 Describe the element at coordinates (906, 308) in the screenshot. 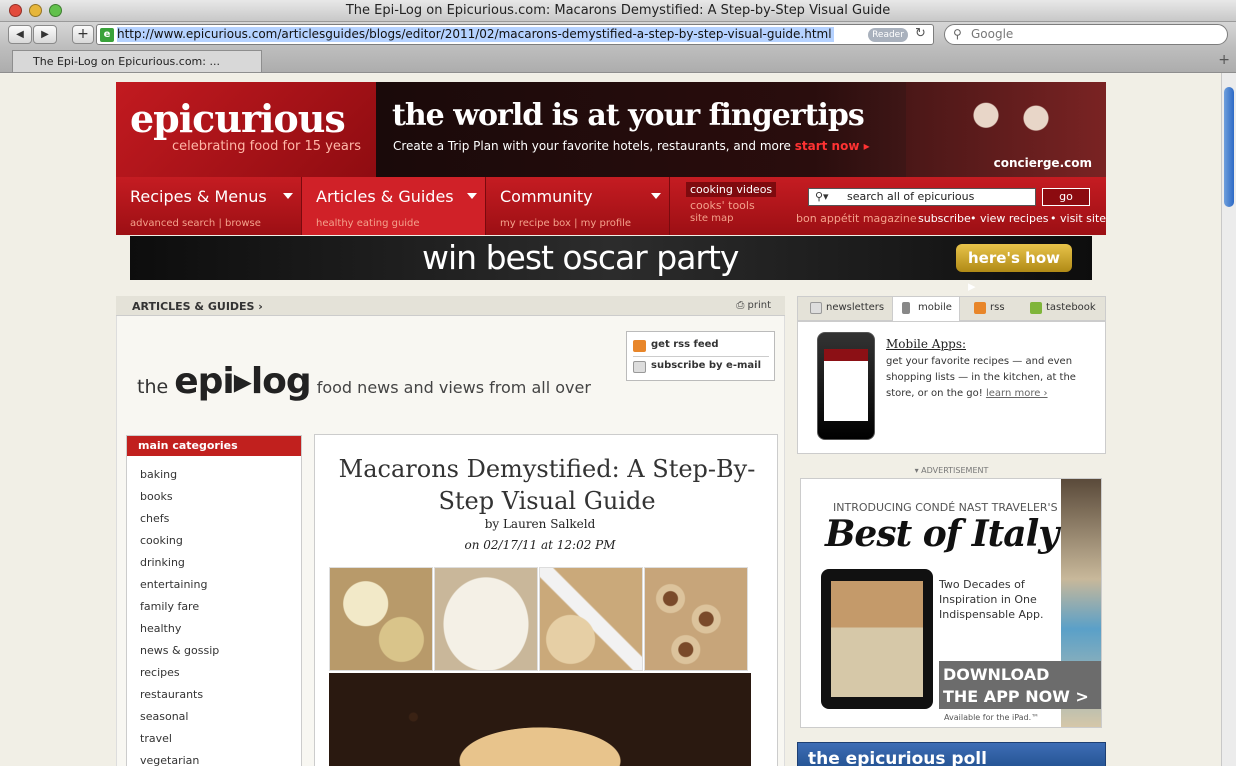

I see `phone-icon` at that location.